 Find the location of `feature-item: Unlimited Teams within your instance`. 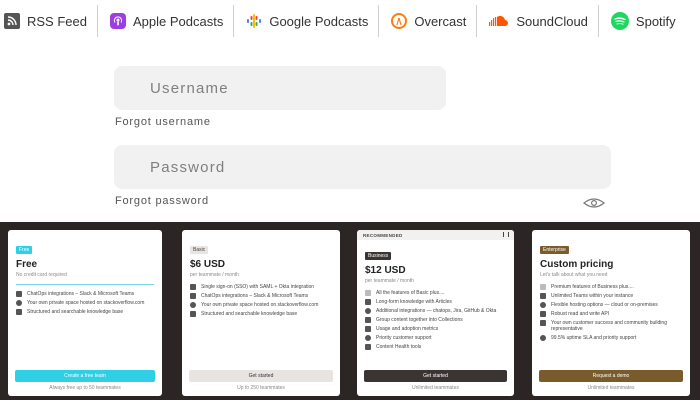

feature-item: Unlimited Teams within your instance is located at coordinates (611, 296).